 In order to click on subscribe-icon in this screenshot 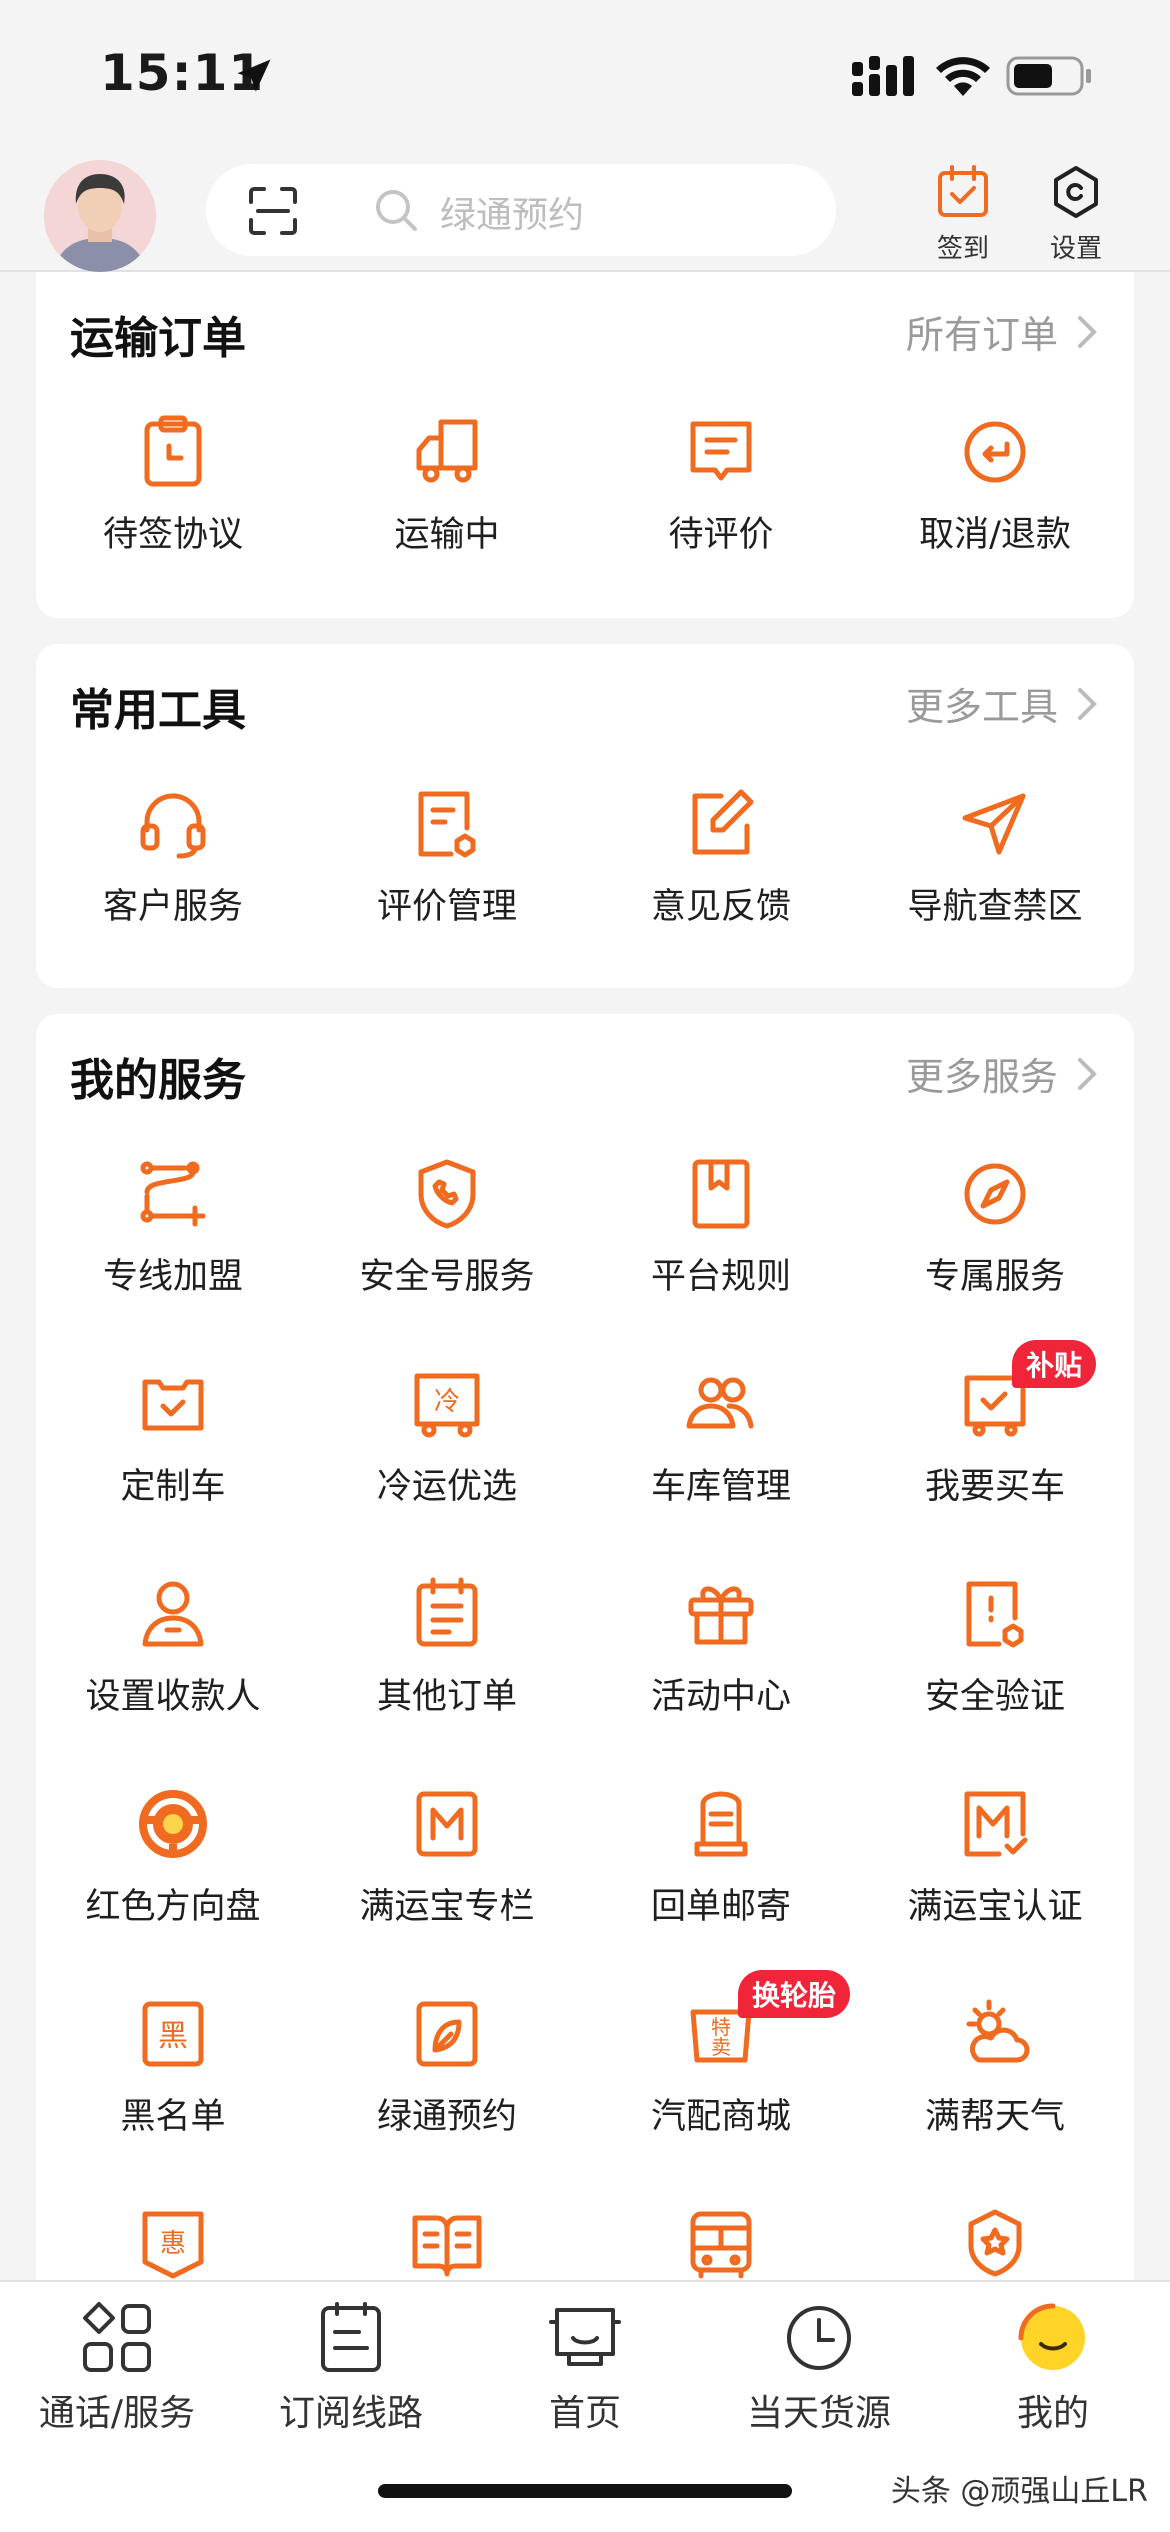, I will do `click(351, 2337)`.